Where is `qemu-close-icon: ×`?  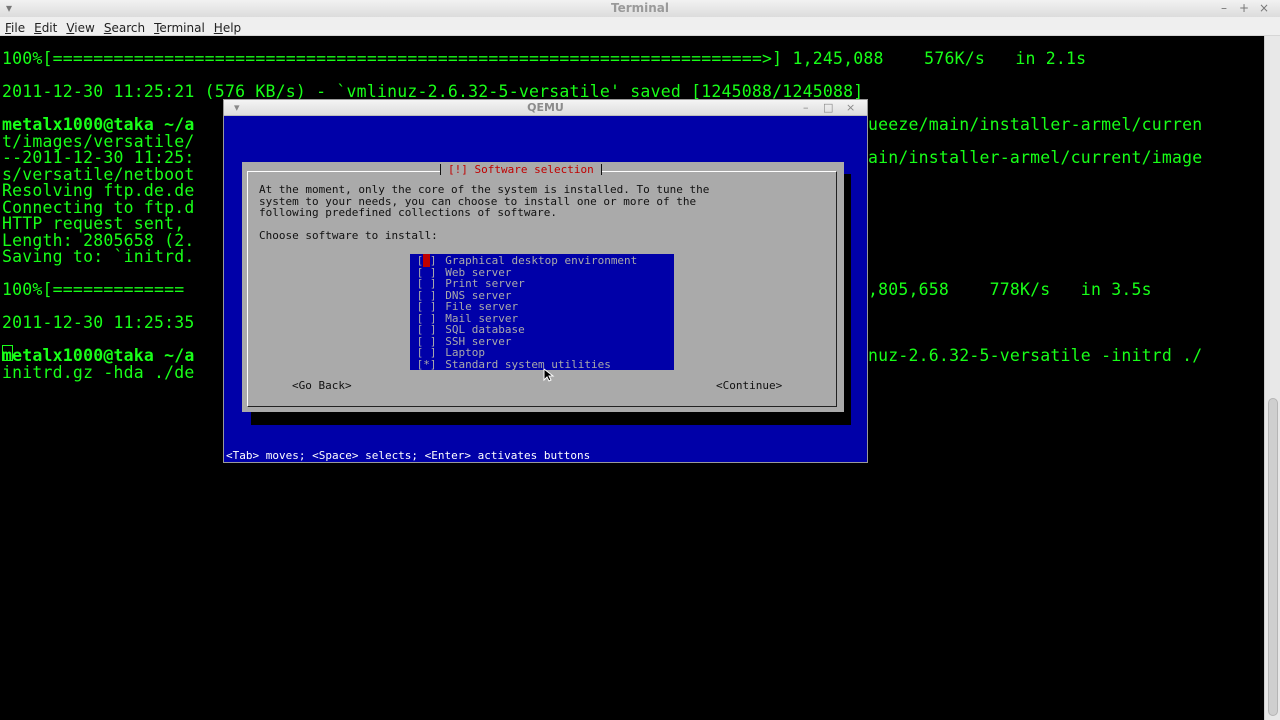 qemu-close-icon: × is located at coordinates (850, 107).